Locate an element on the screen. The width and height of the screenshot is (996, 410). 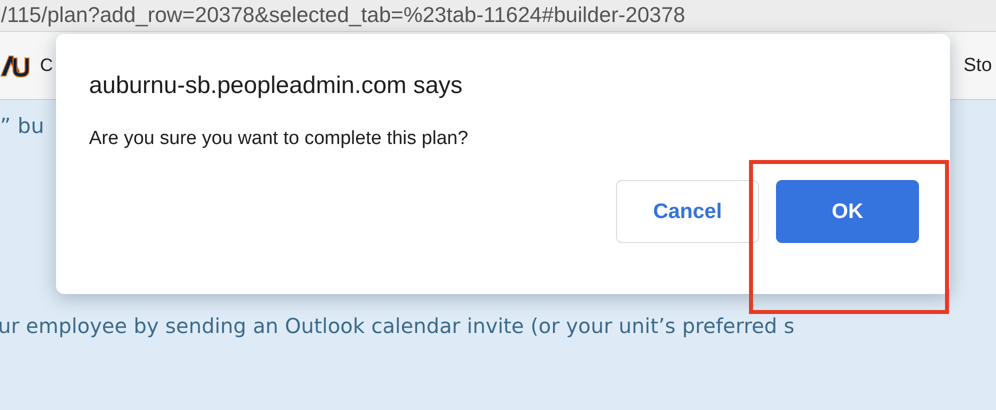
dialog-title: auburnu-sb.peopleadmin.com says is located at coordinates (276, 86).